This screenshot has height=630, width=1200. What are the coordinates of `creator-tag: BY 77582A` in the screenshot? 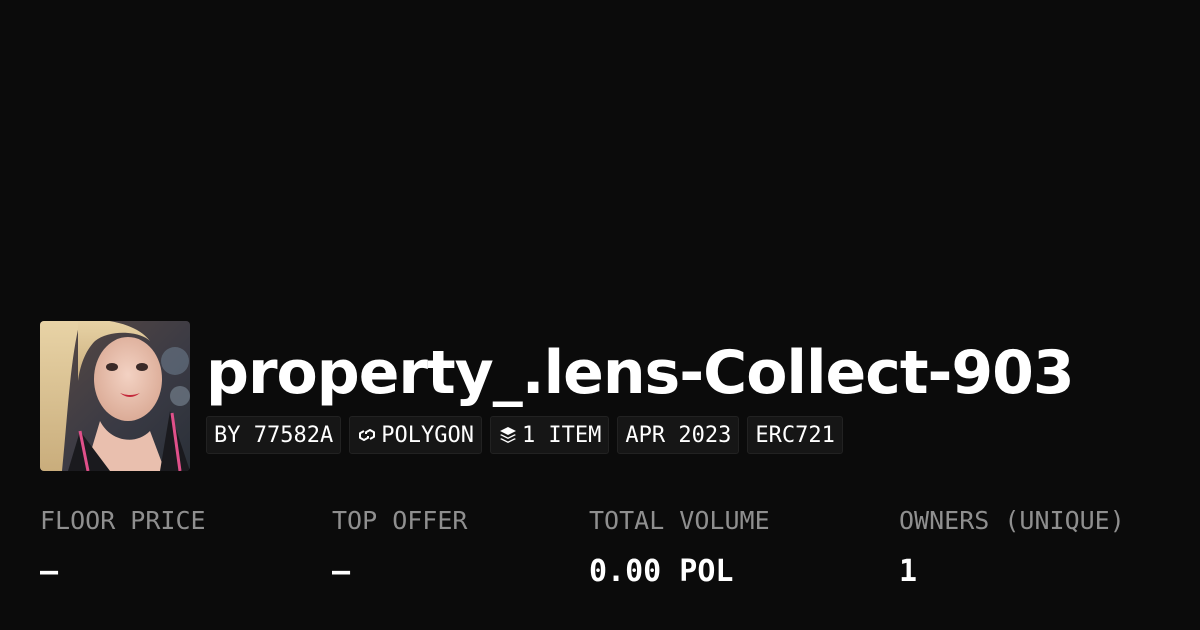 It's located at (274, 435).